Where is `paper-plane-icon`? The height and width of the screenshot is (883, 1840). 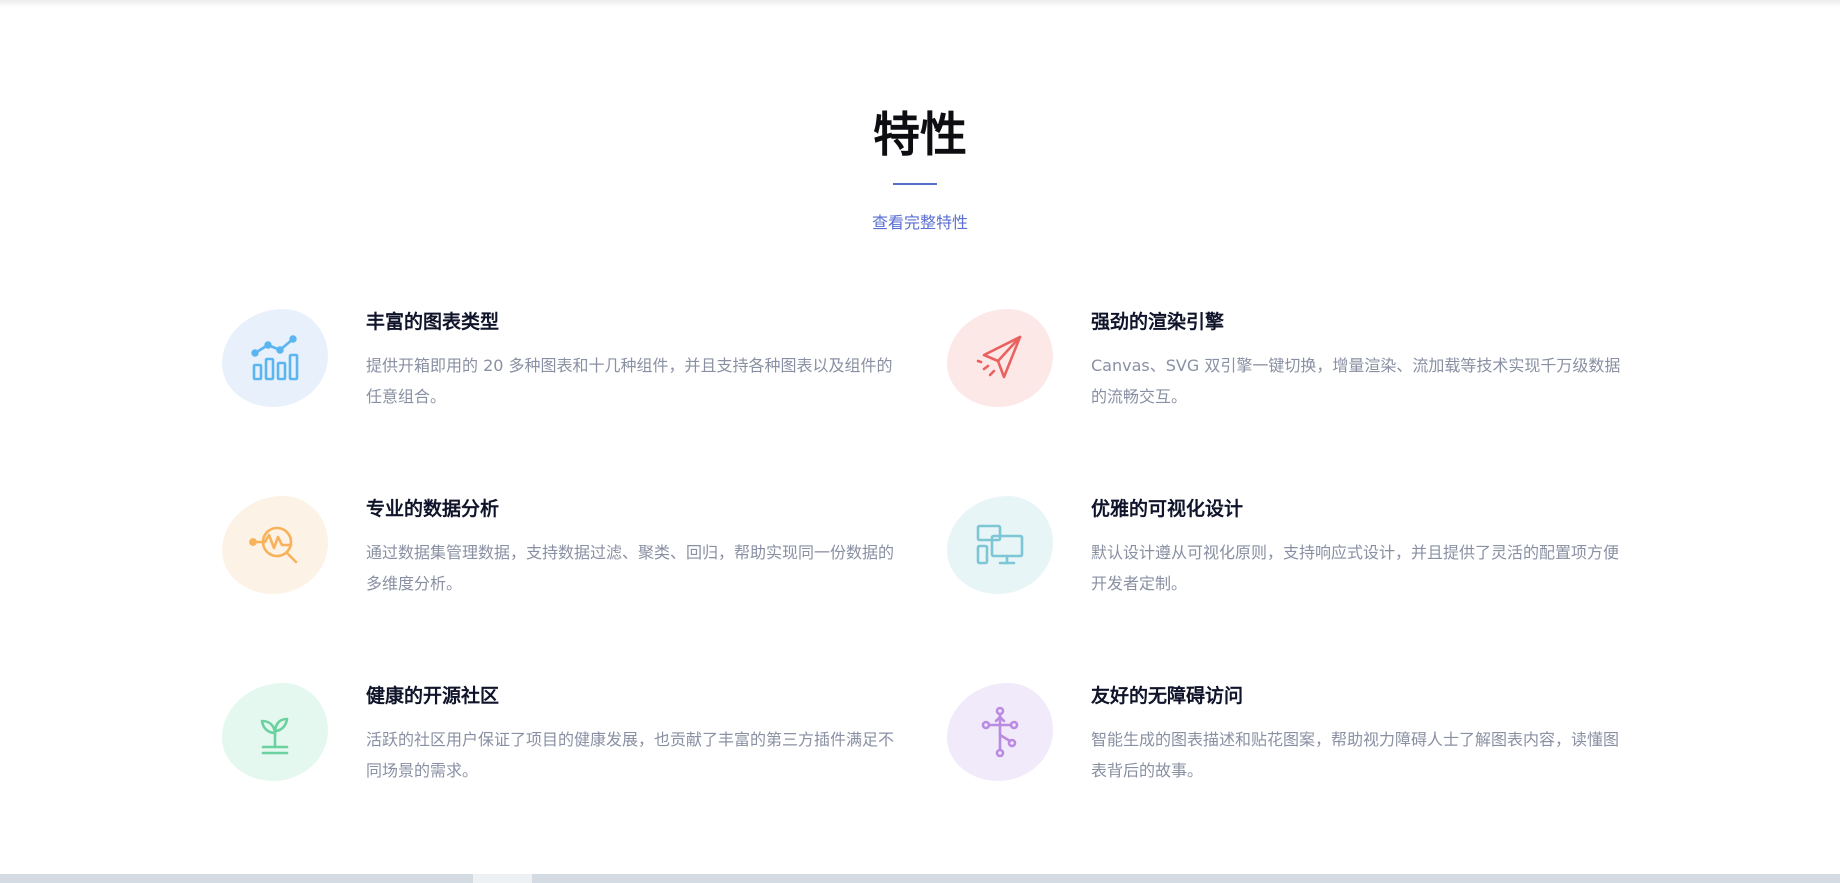
paper-plane-icon is located at coordinates (999, 357).